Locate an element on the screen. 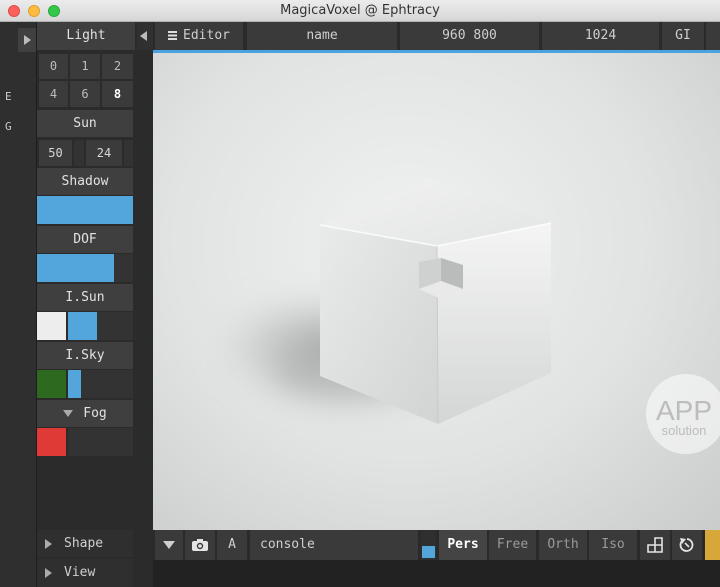 The image size is (720, 587). editor-menu-button: Editor is located at coordinates (199, 36).